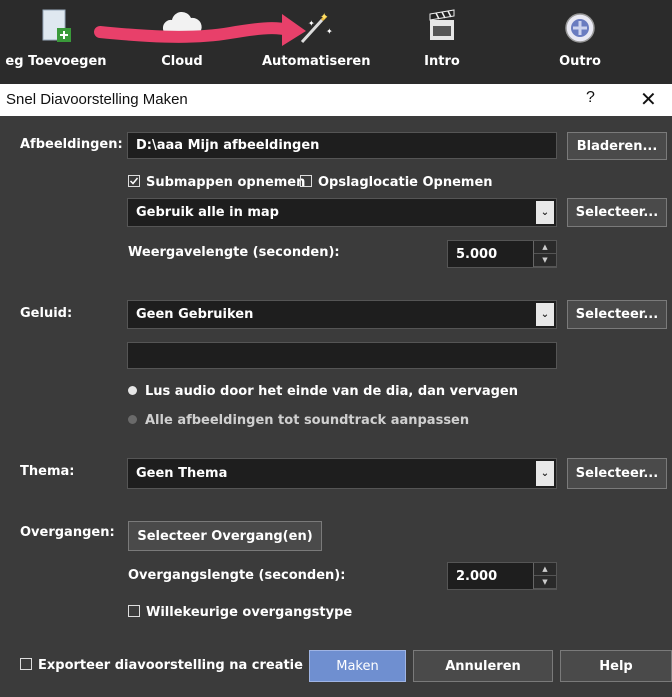  What do you see at coordinates (132, 419) in the screenshot?
I see `radio-unselected-icon` at bounding box center [132, 419].